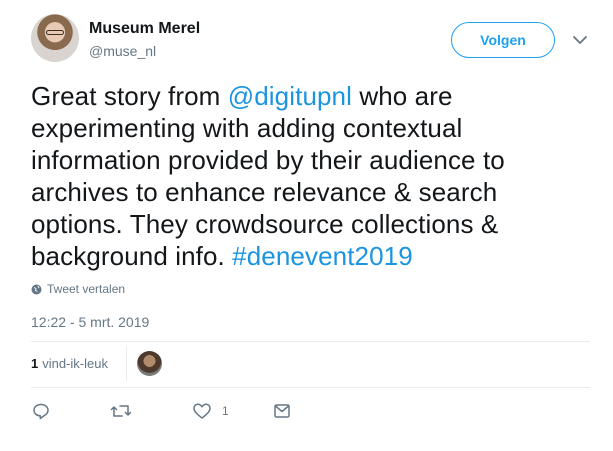  I want to click on author-name: Museum Merel, so click(144, 29).